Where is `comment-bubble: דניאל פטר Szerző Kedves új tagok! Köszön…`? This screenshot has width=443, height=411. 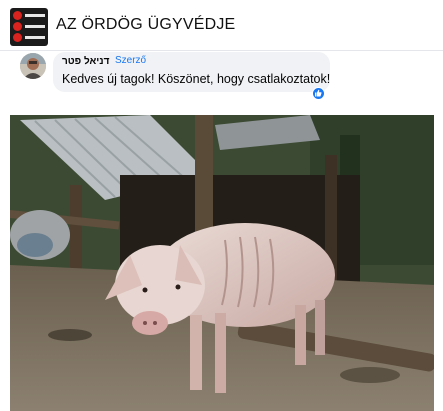
comment-bubble: דניאל פטר Szerző Kedves új tagok! Köszön… is located at coordinates (191, 72).